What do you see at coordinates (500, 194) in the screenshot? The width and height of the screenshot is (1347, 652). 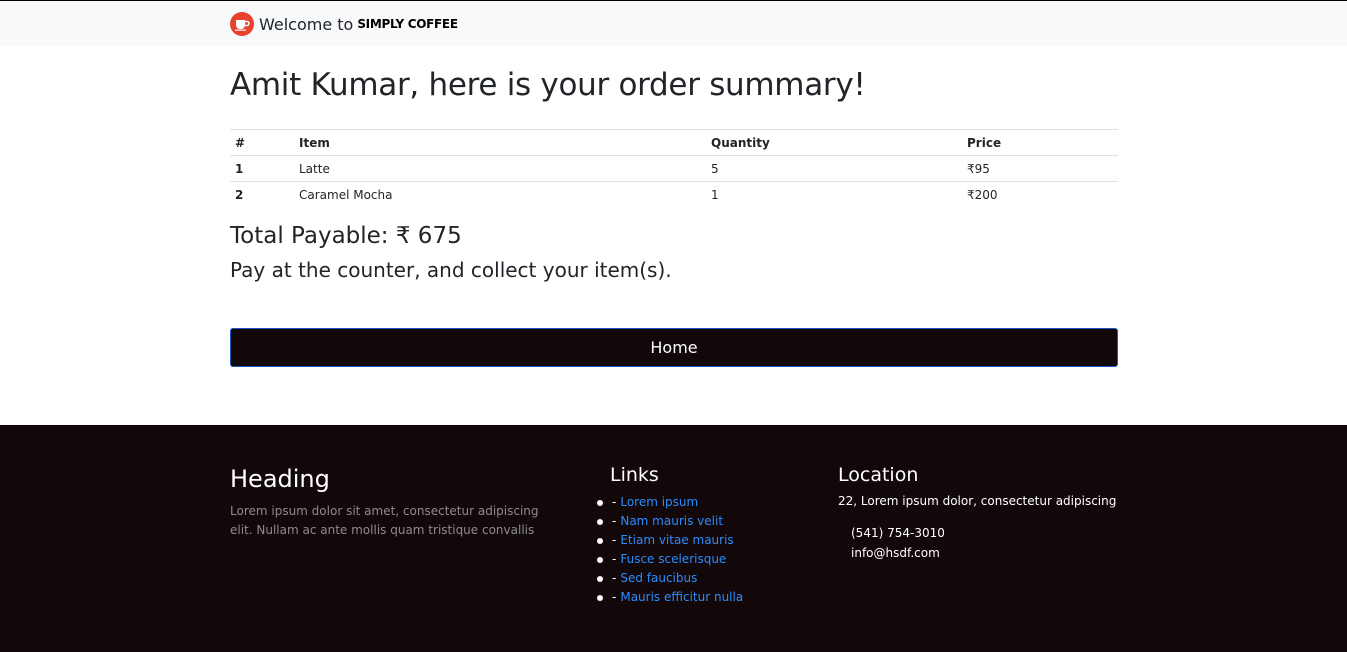 I see `row-item: Caramel Mocha` at bounding box center [500, 194].